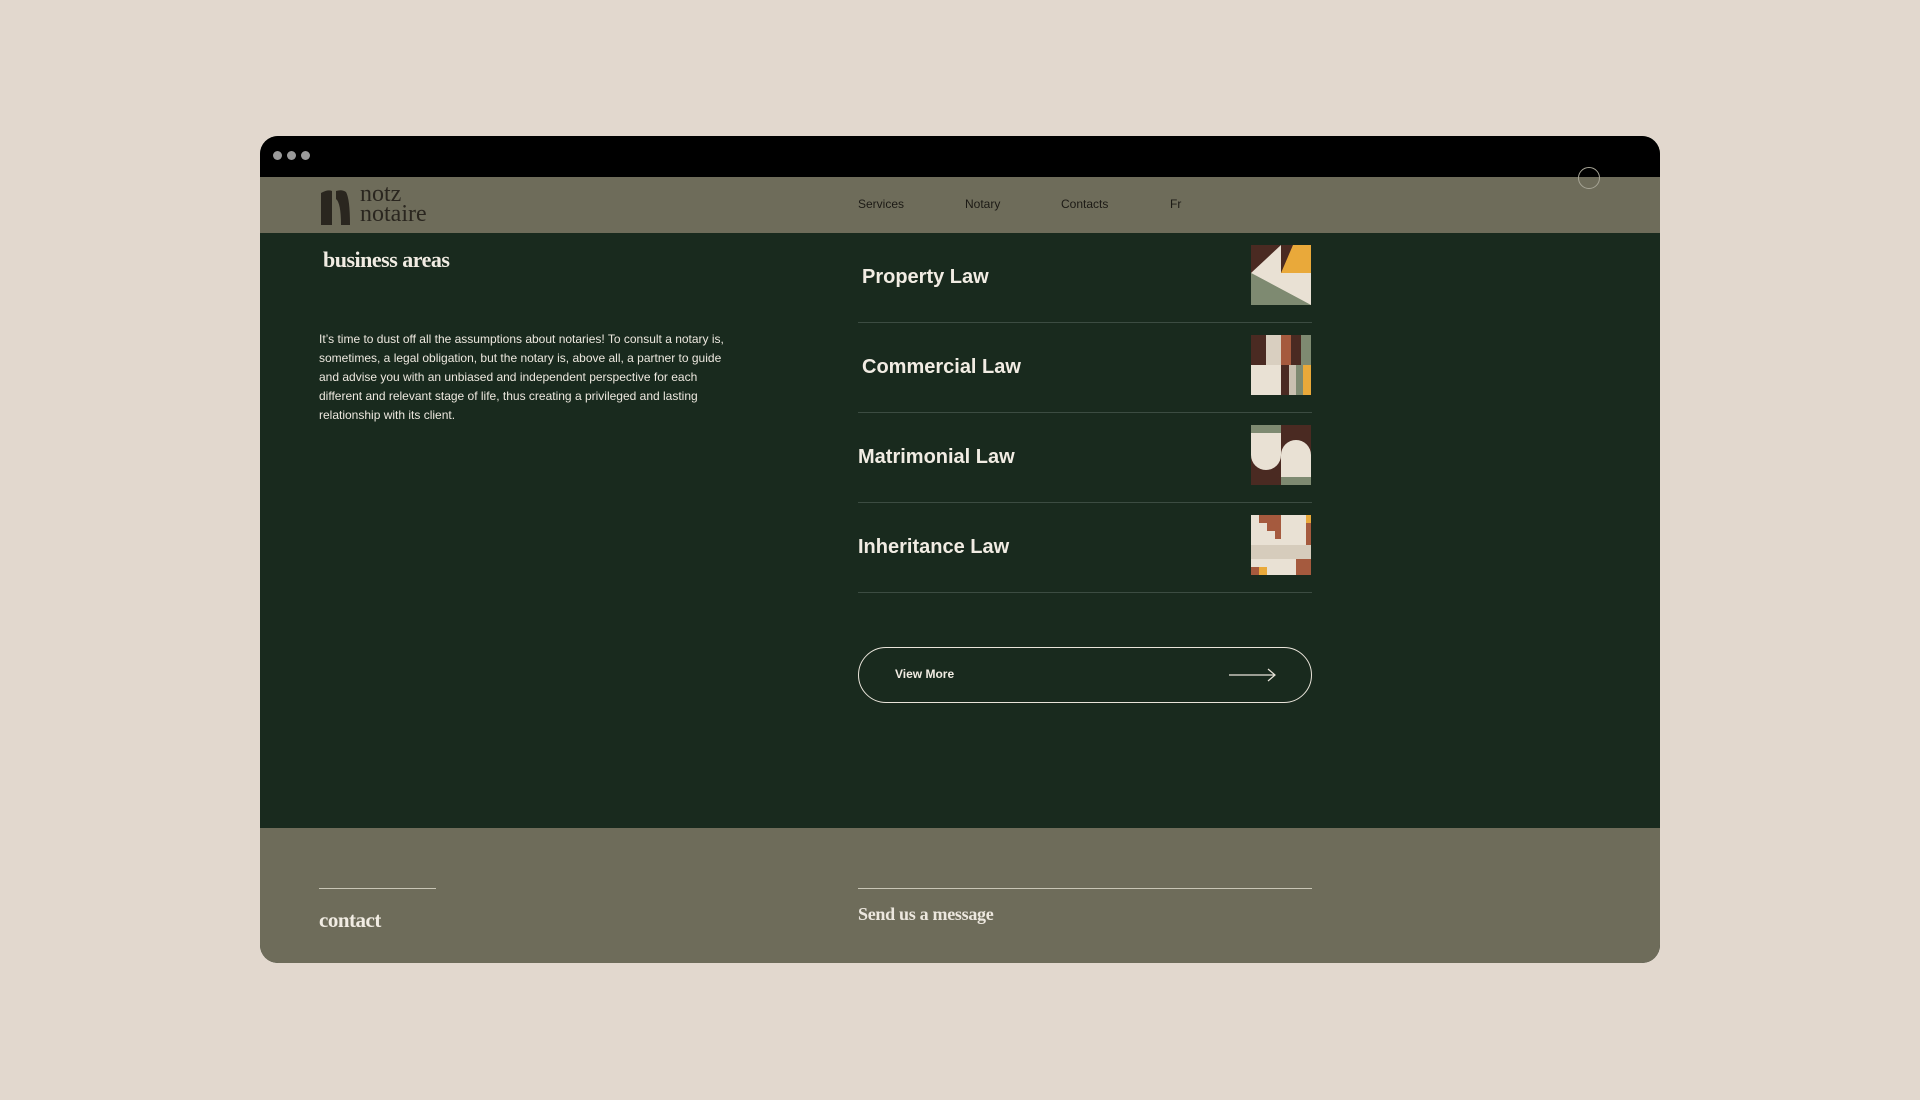  What do you see at coordinates (1281, 455) in the screenshot?
I see `matrimonial-law-pattern-icon` at bounding box center [1281, 455].